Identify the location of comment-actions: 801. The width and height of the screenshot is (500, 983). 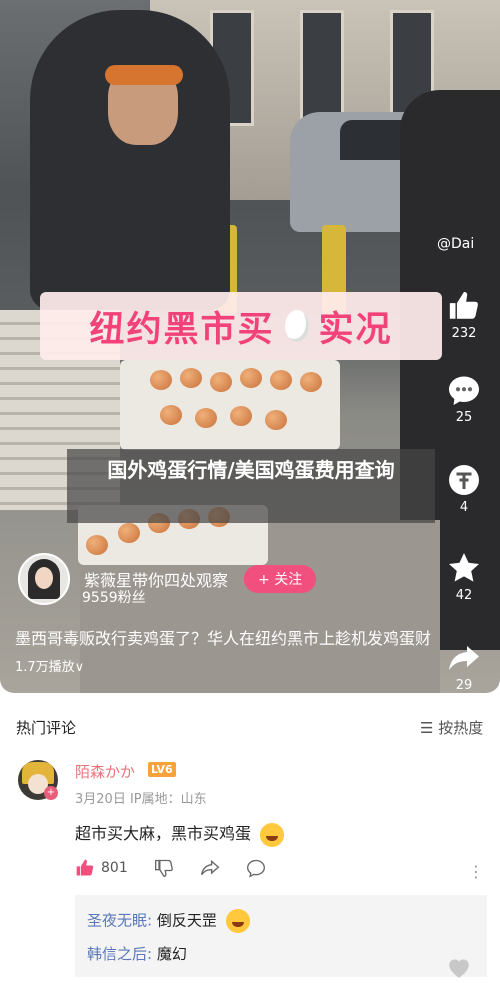
(183, 868).